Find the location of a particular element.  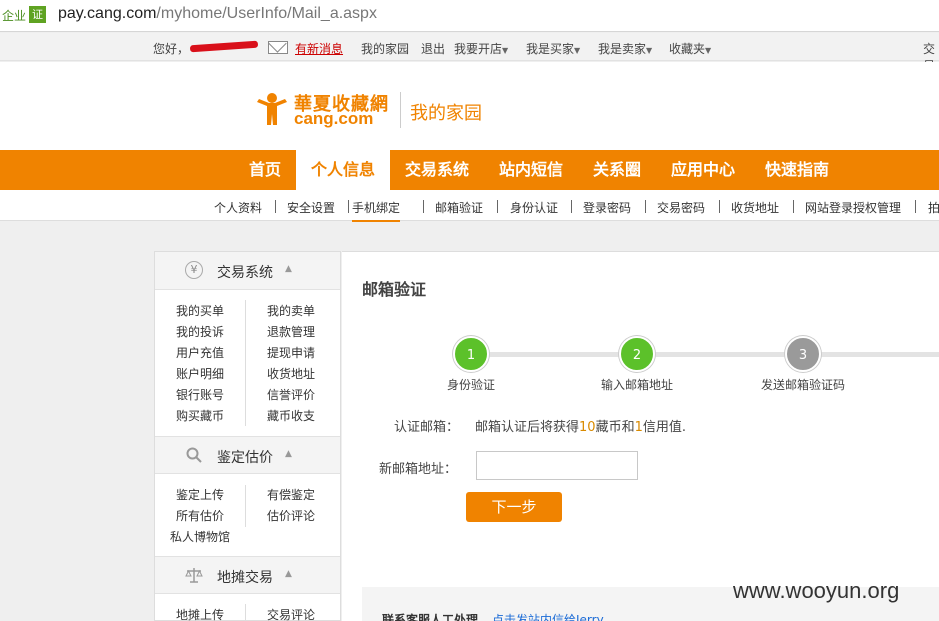

new-email-input is located at coordinates (557, 465).